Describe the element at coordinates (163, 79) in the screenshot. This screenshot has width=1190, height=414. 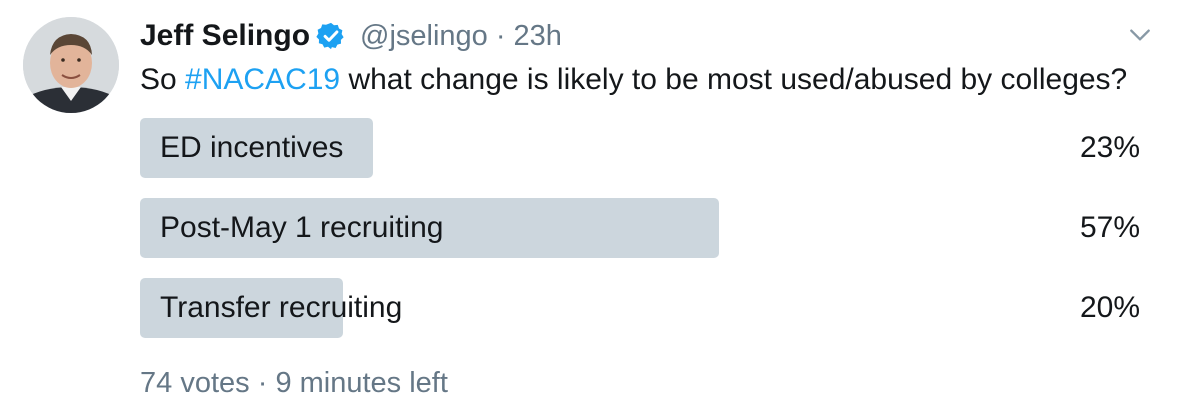
I see `tweet-text-start: So` at that location.